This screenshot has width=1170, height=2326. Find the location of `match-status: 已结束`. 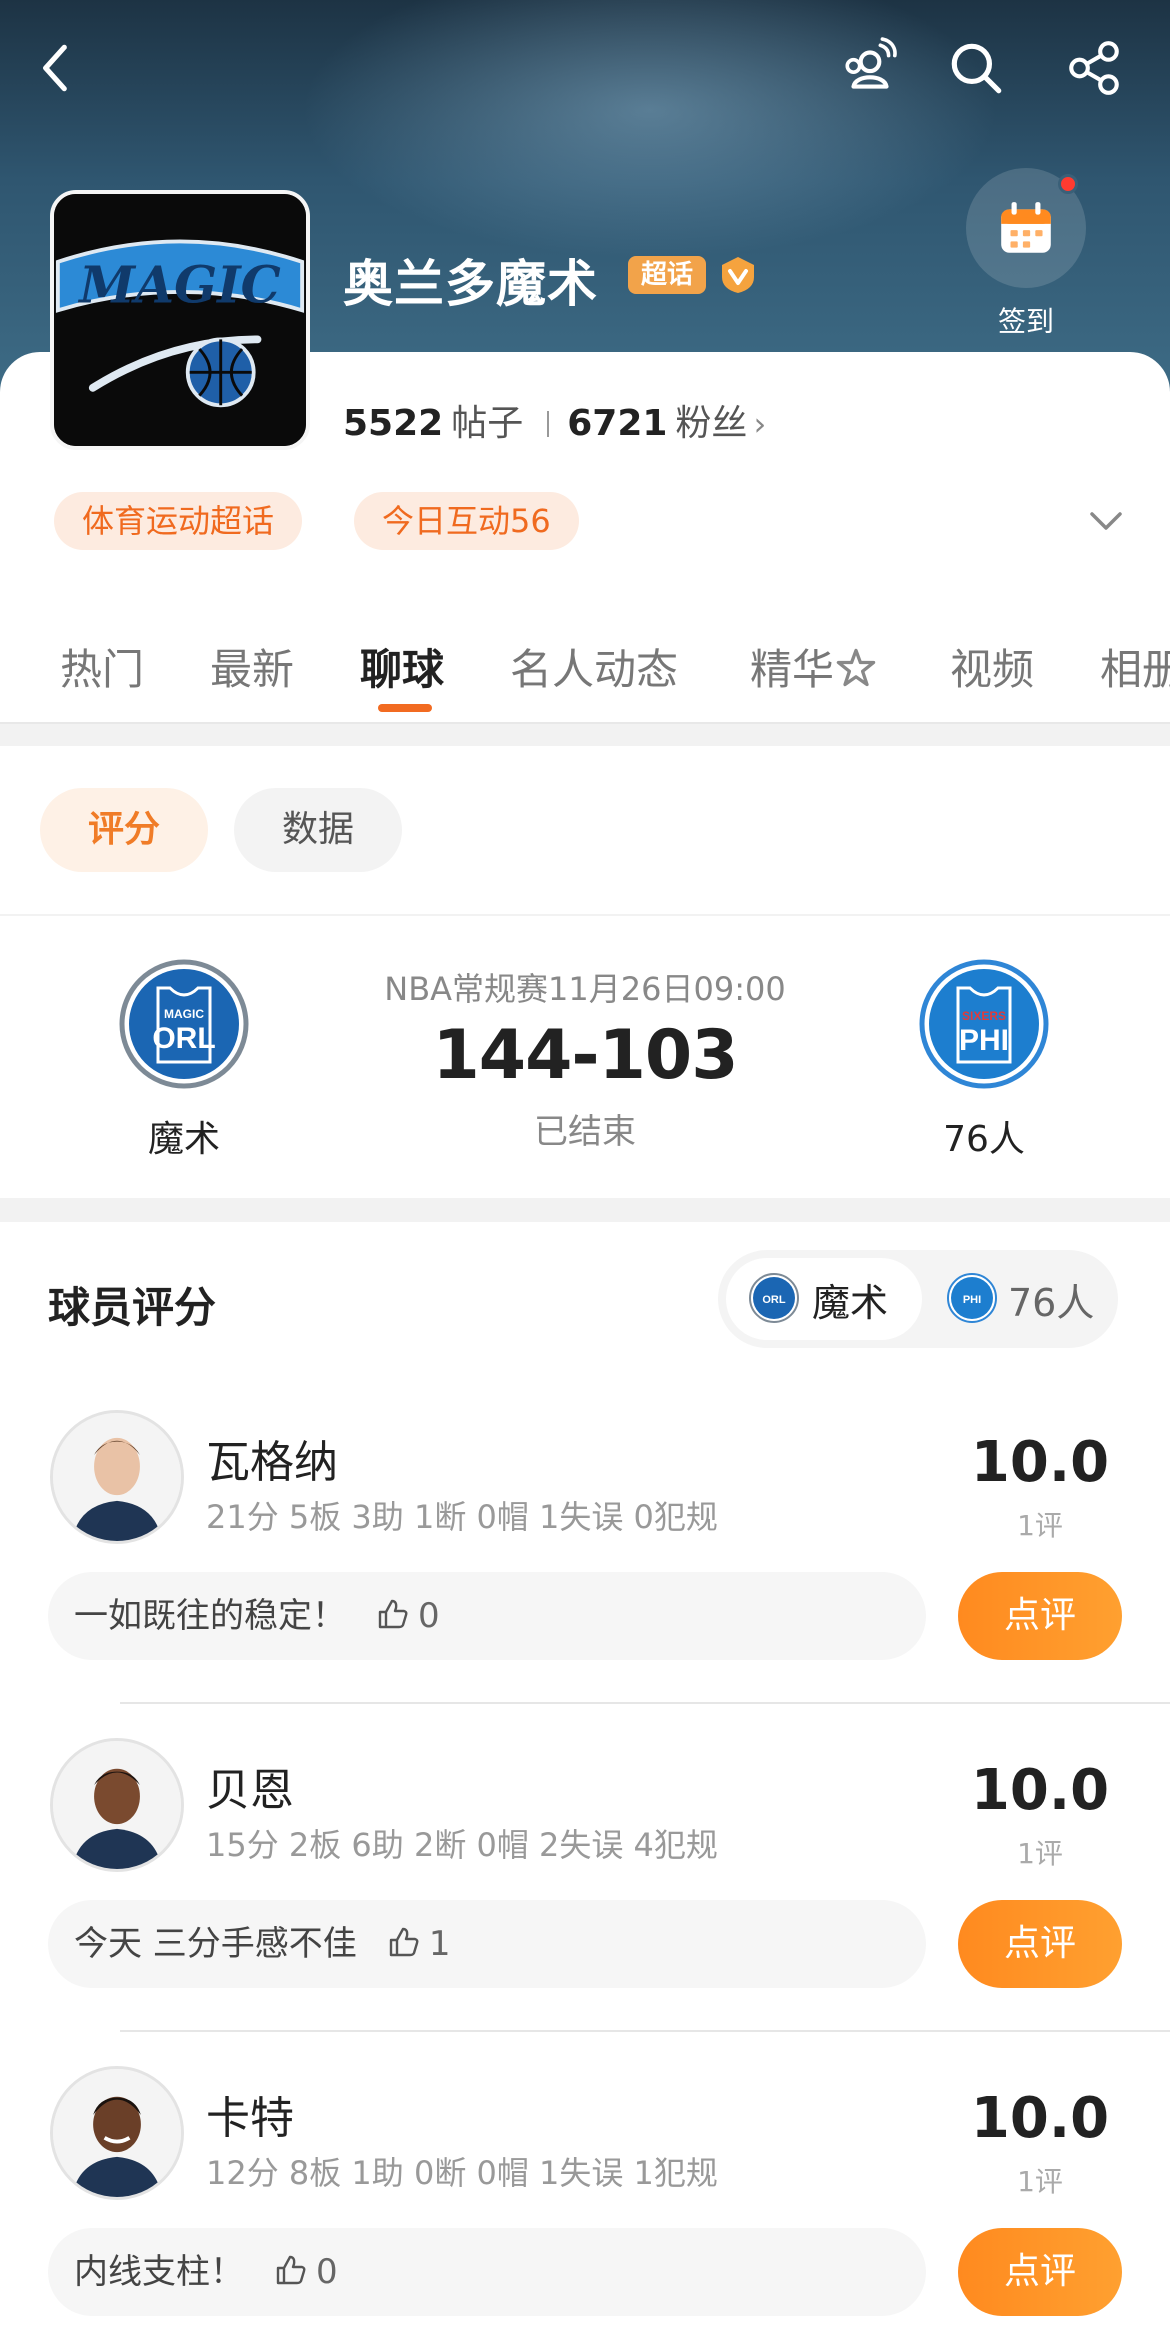

match-status: 已结束 is located at coordinates (585, 1132).